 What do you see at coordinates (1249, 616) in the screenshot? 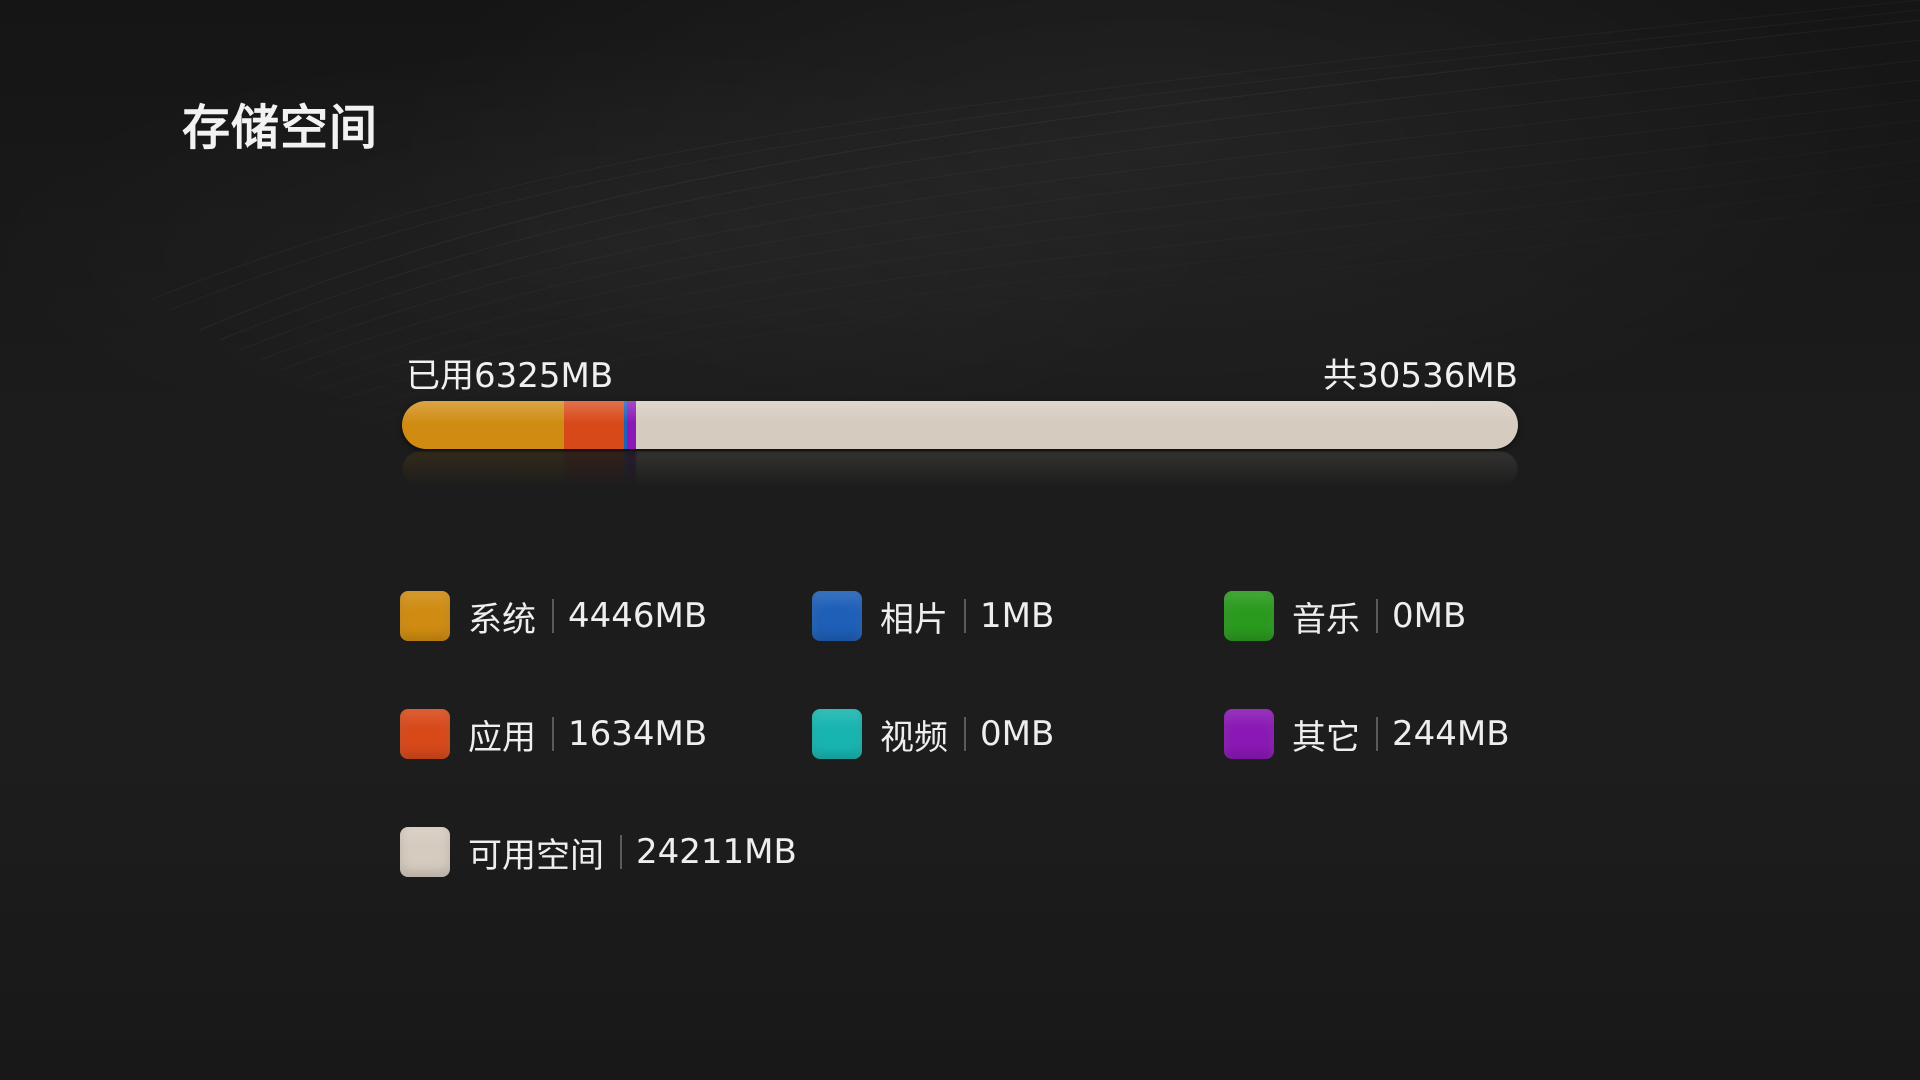
I see `music-color-swatch` at bounding box center [1249, 616].